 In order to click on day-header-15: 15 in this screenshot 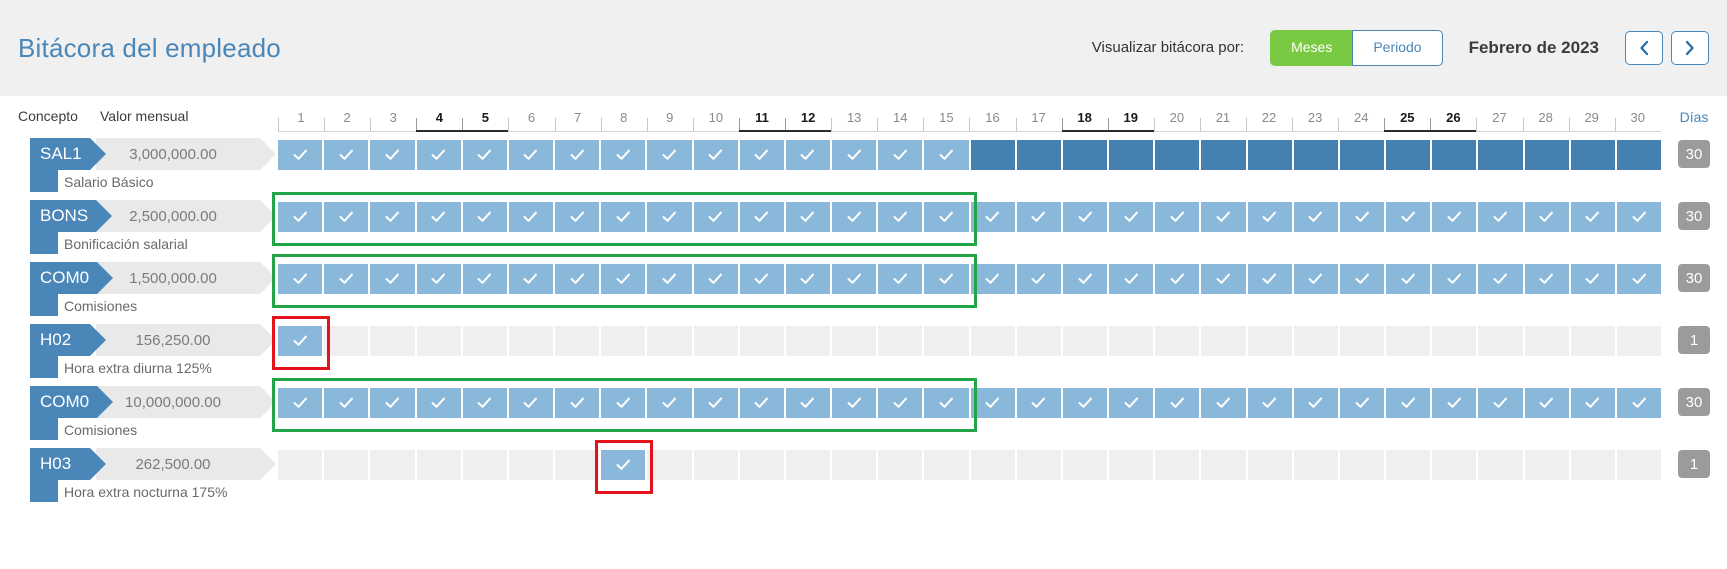, I will do `click(946, 121)`.